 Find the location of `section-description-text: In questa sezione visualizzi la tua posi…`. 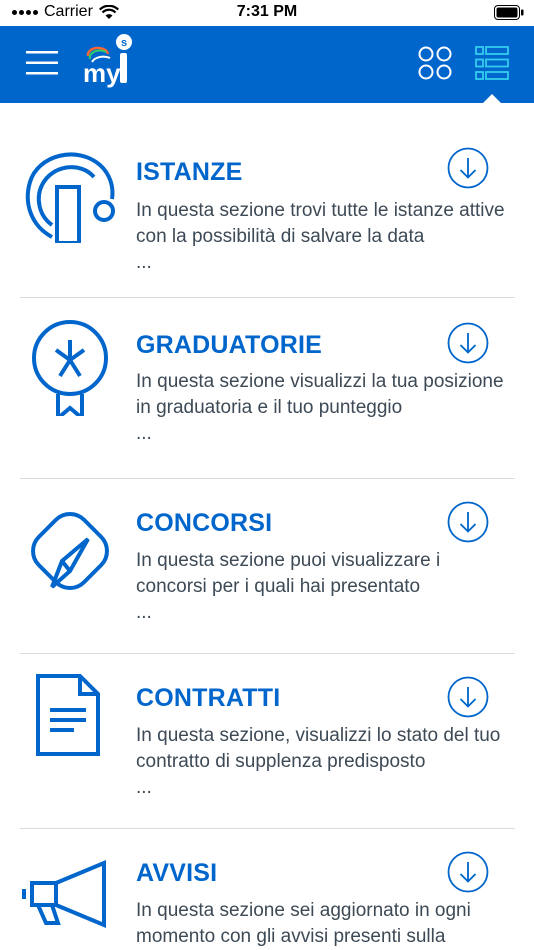

section-description-text: In questa sezione visualizzi la tua posi… is located at coordinates (320, 394).